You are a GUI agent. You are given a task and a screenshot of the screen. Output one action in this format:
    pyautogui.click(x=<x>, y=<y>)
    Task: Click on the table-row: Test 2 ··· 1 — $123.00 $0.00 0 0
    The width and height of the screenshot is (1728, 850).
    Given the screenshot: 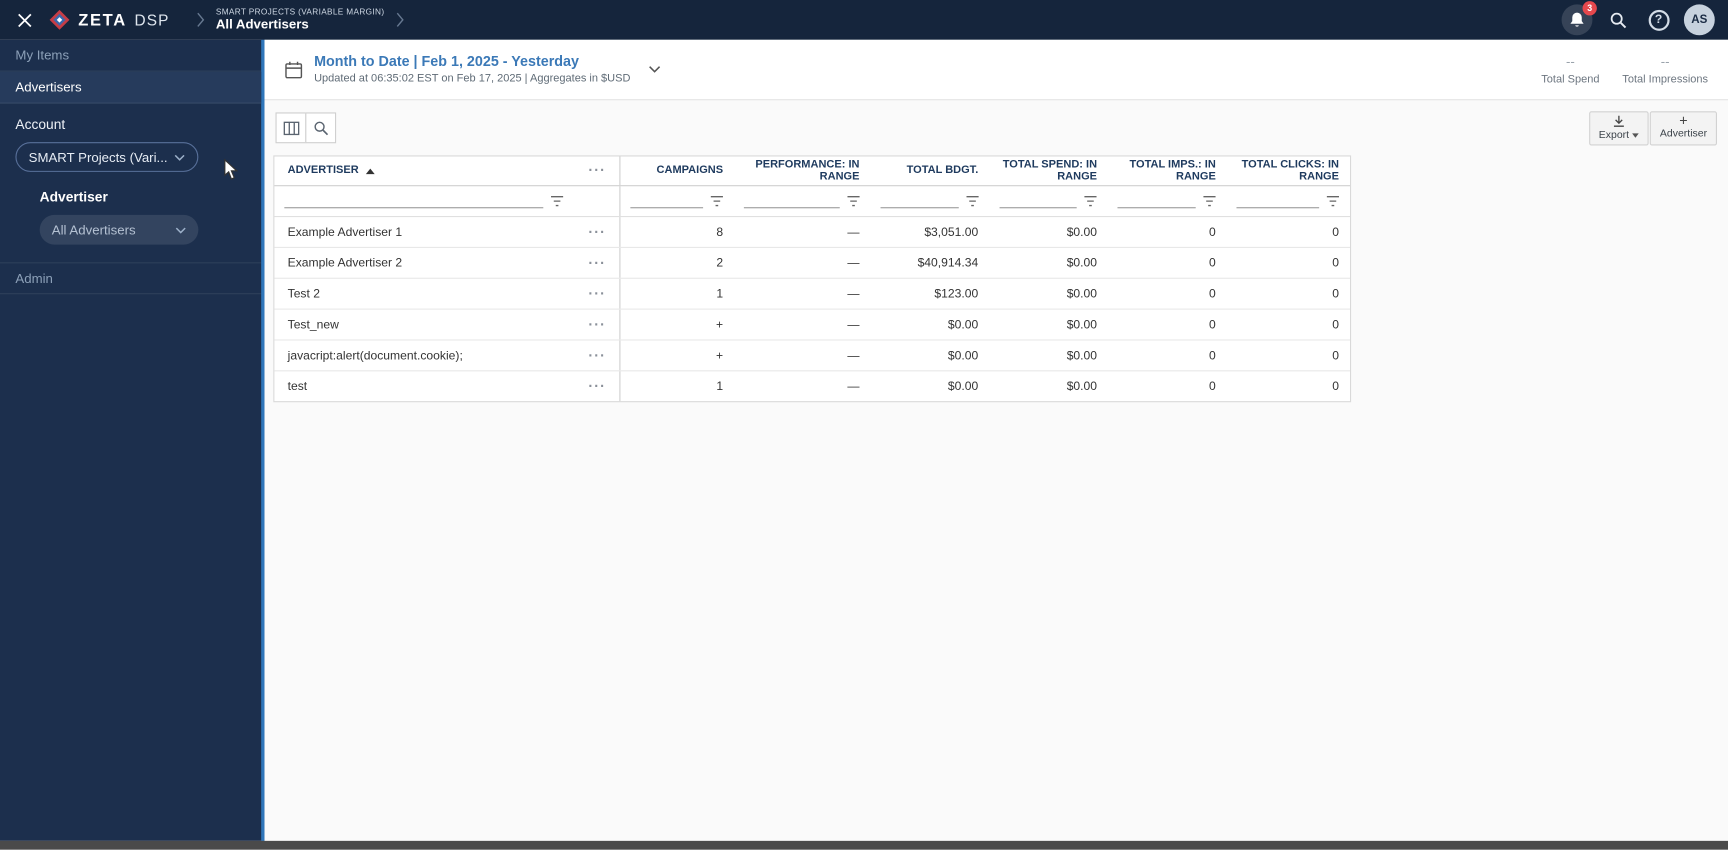 What is the action you would take?
    pyautogui.click(x=812, y=294)
    